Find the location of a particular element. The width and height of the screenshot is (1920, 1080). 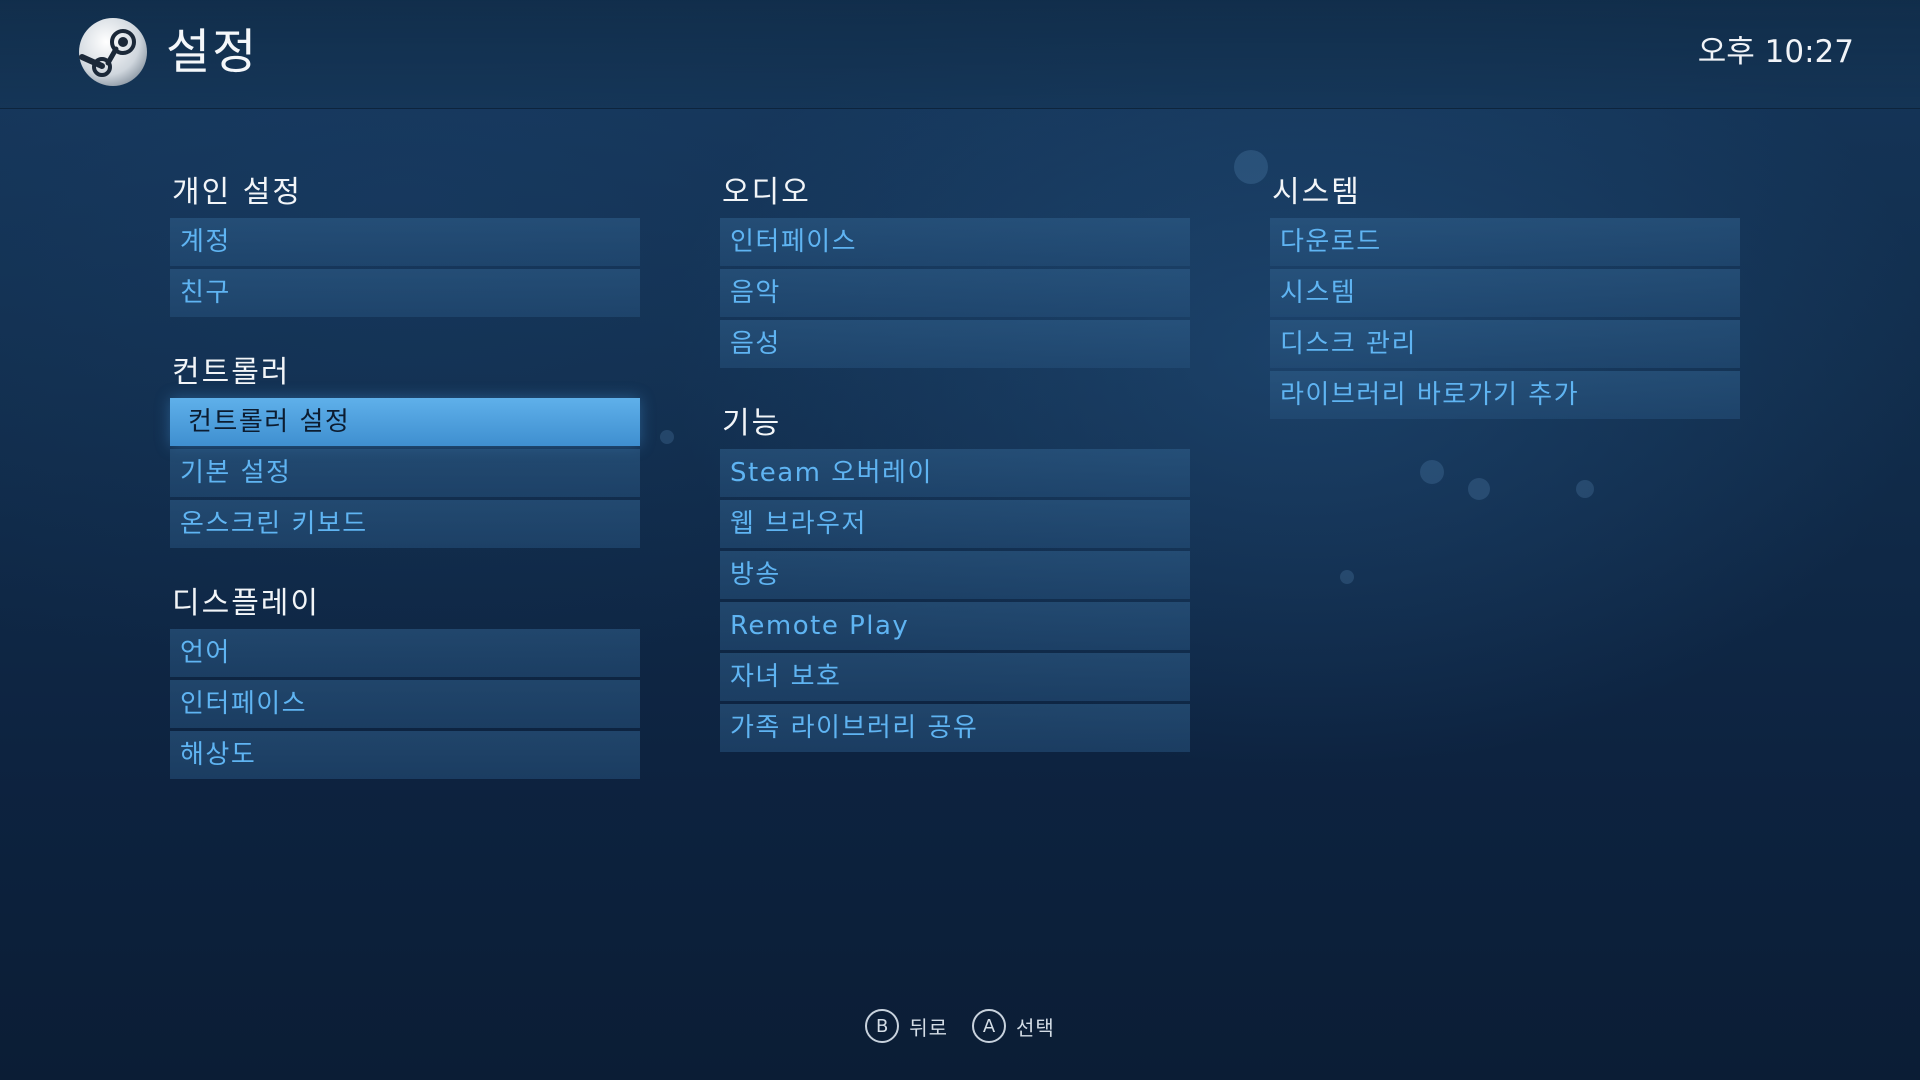

section-title-personal: 개인 설정 is located at coordinates (237, 192).